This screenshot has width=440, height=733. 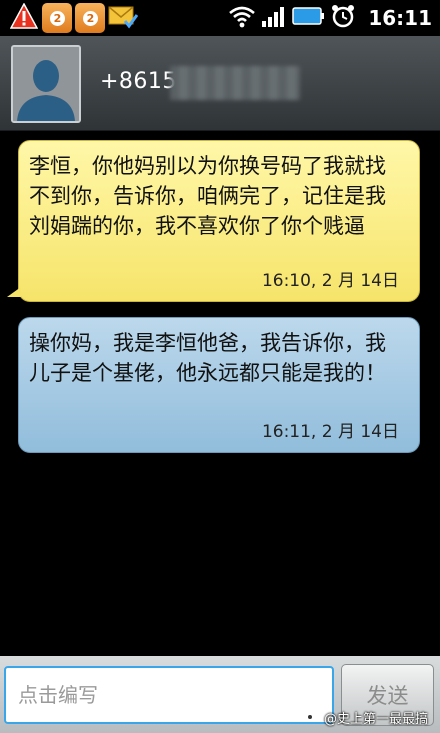 What do you see at coordinates (242, 18) in the screenshot?
I see `wifi-icon` at bounding box center [242, 18].